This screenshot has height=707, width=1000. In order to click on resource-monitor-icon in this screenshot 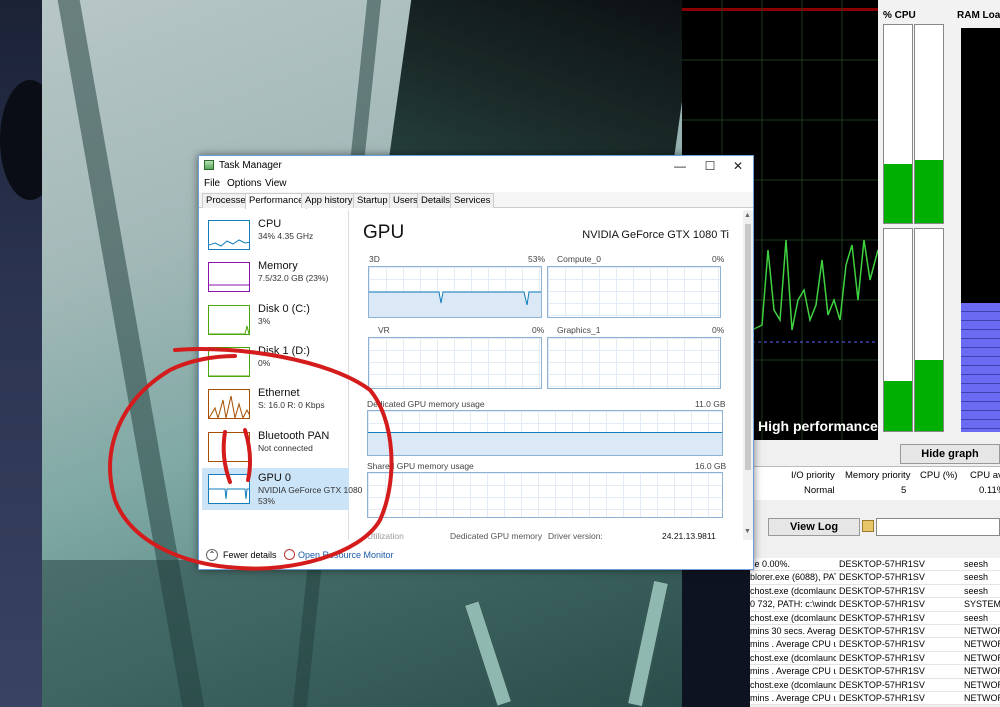, I will do `click(289, 554)`.